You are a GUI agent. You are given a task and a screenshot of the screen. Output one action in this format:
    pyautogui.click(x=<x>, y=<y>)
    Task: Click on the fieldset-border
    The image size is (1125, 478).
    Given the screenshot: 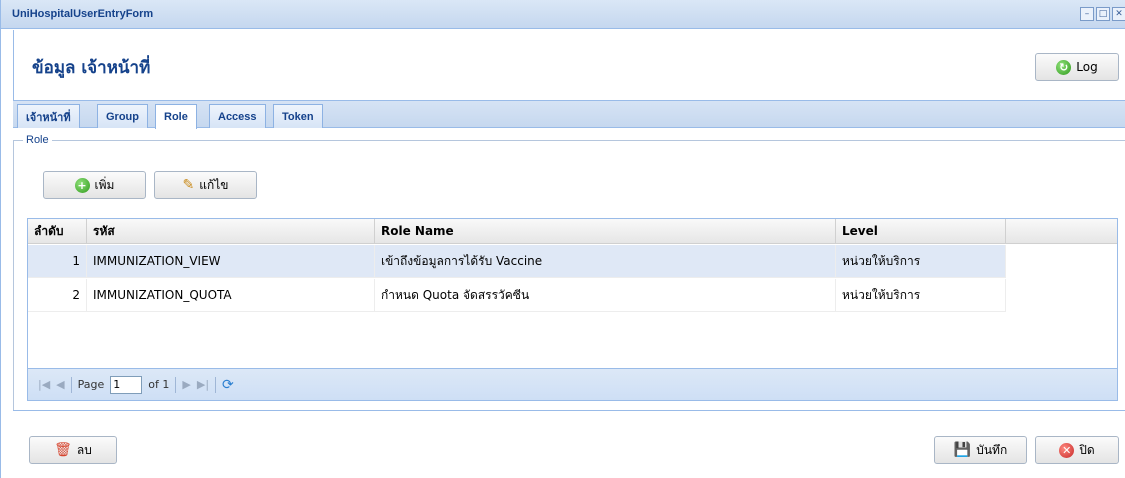 What is the action you would take?
    pyautogui.click(x=569, y=140)
    